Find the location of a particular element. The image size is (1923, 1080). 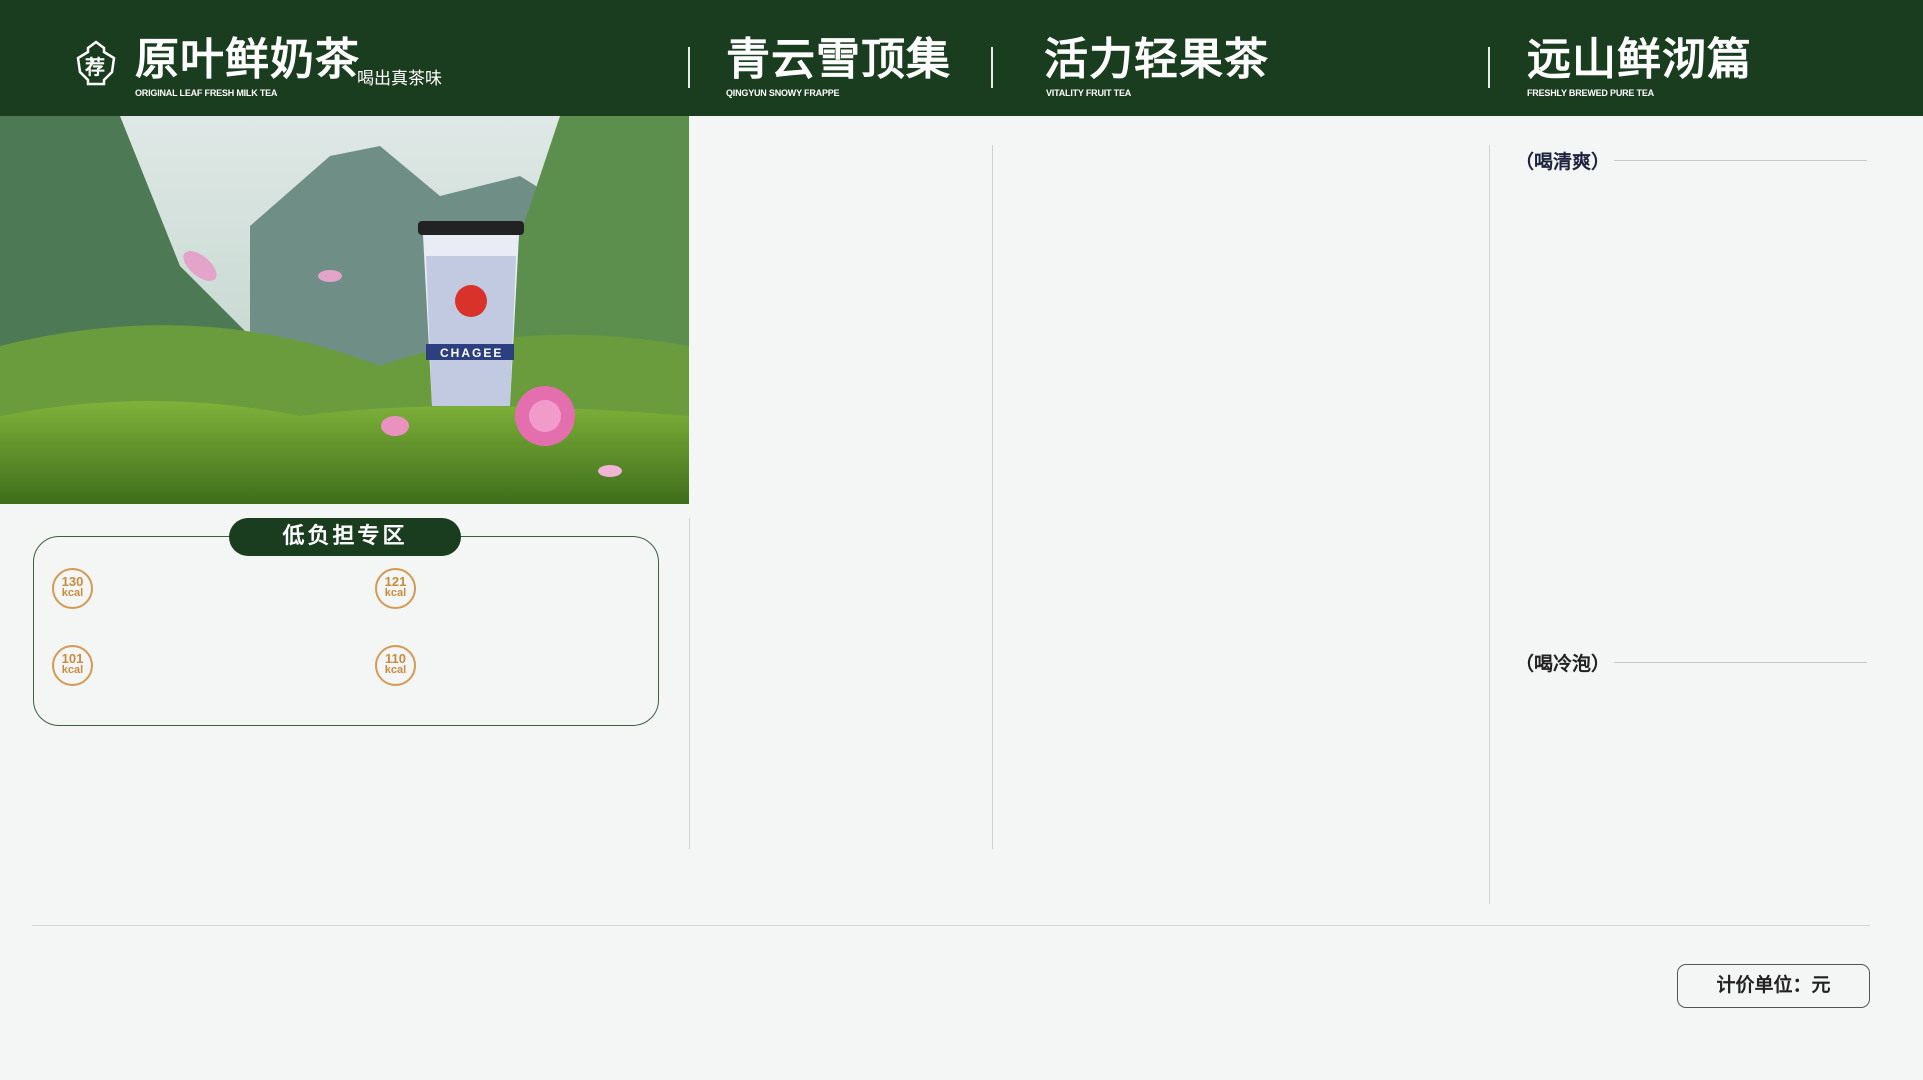

footer-divider is located at coordinates (951, 925).